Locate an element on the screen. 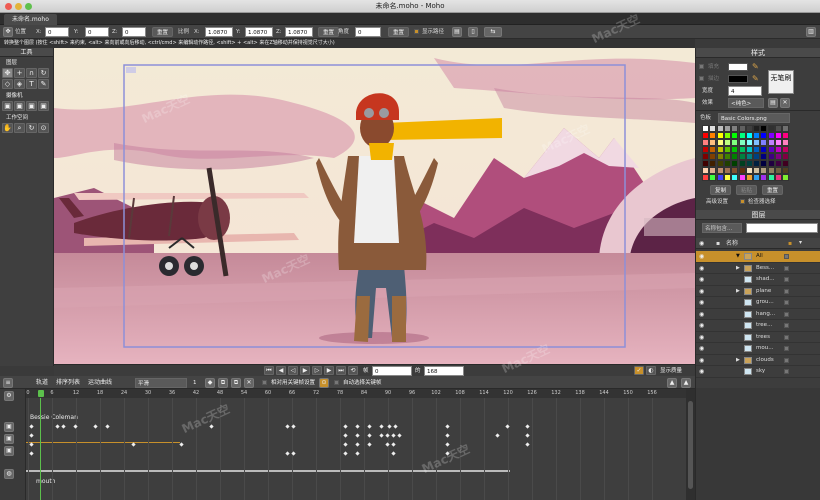 The width and height of the screenshot is (820, 500). fill-checkbox is located at coordinates (701, 66).